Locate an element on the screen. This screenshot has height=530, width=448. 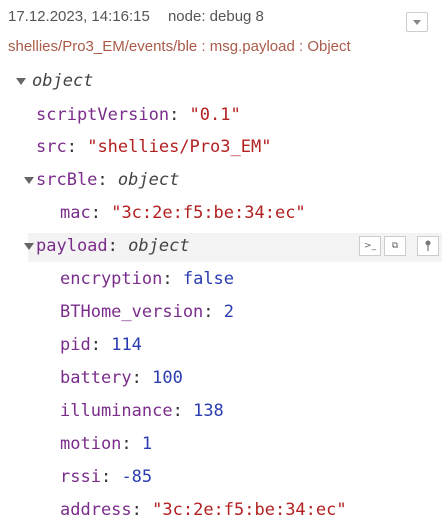
root-type: object is located at coordinates (63, 81).